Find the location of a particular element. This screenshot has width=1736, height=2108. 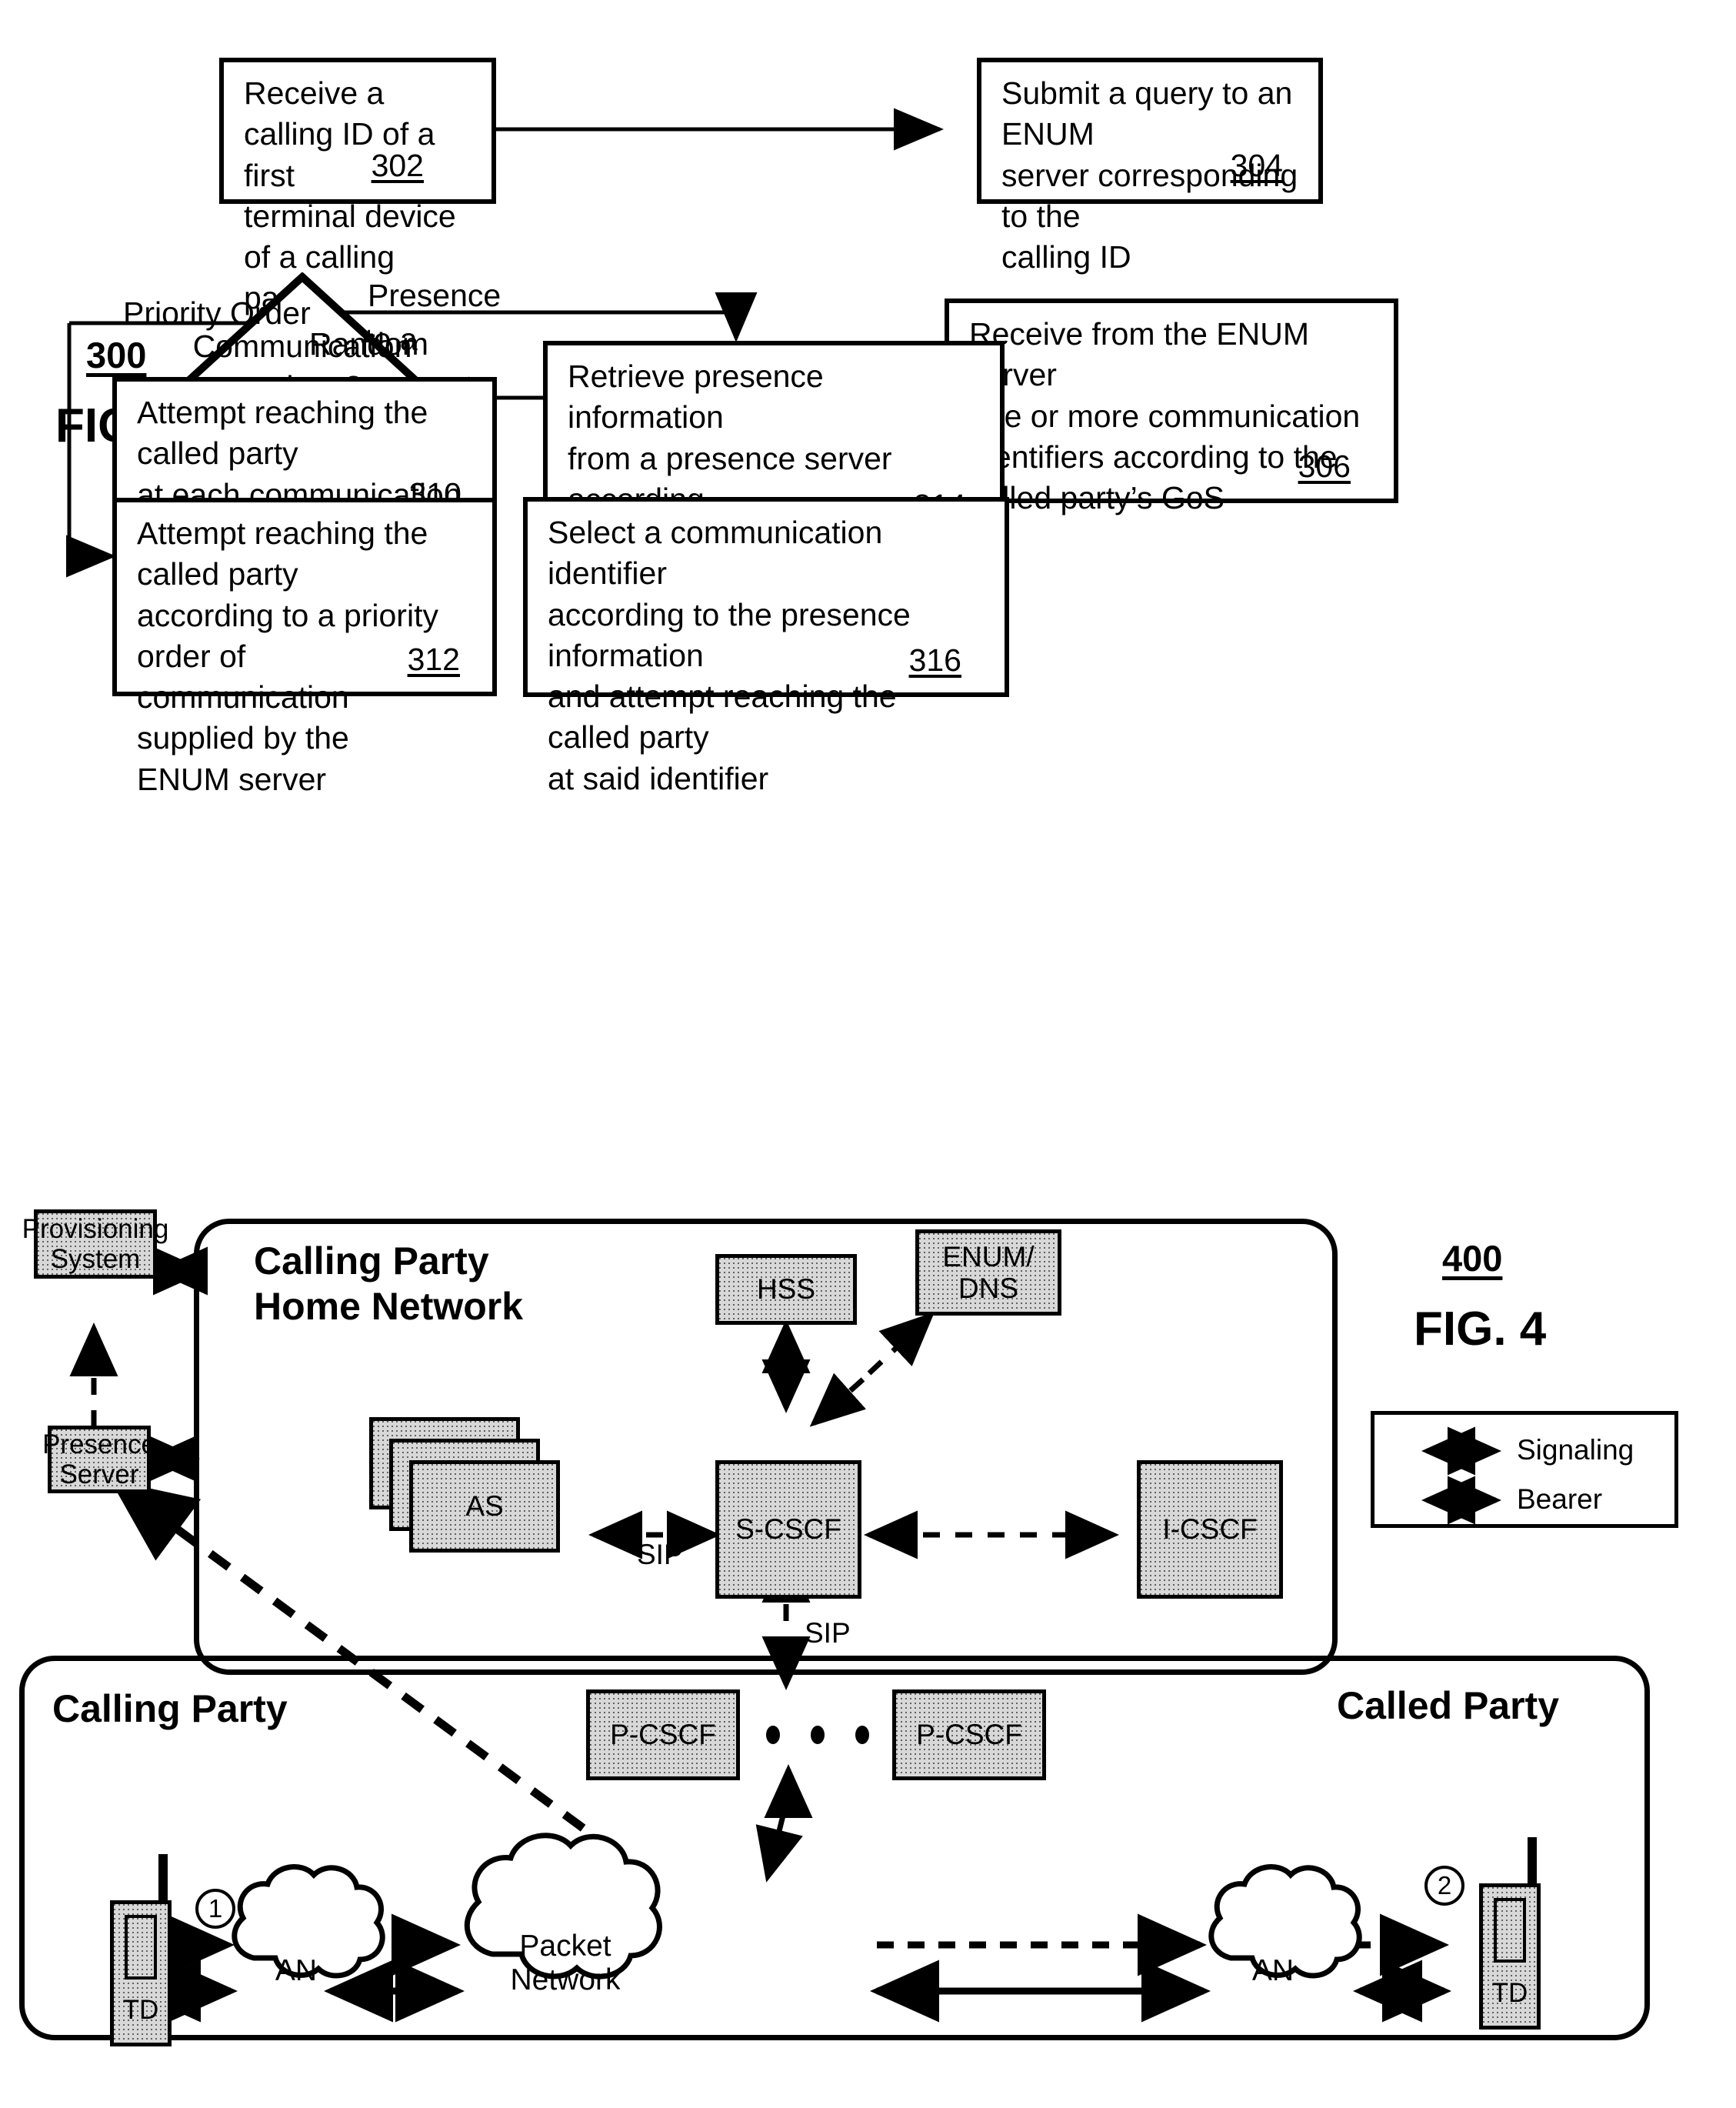

called-party-label: Called Party is located at coordinates (1448, 1706).